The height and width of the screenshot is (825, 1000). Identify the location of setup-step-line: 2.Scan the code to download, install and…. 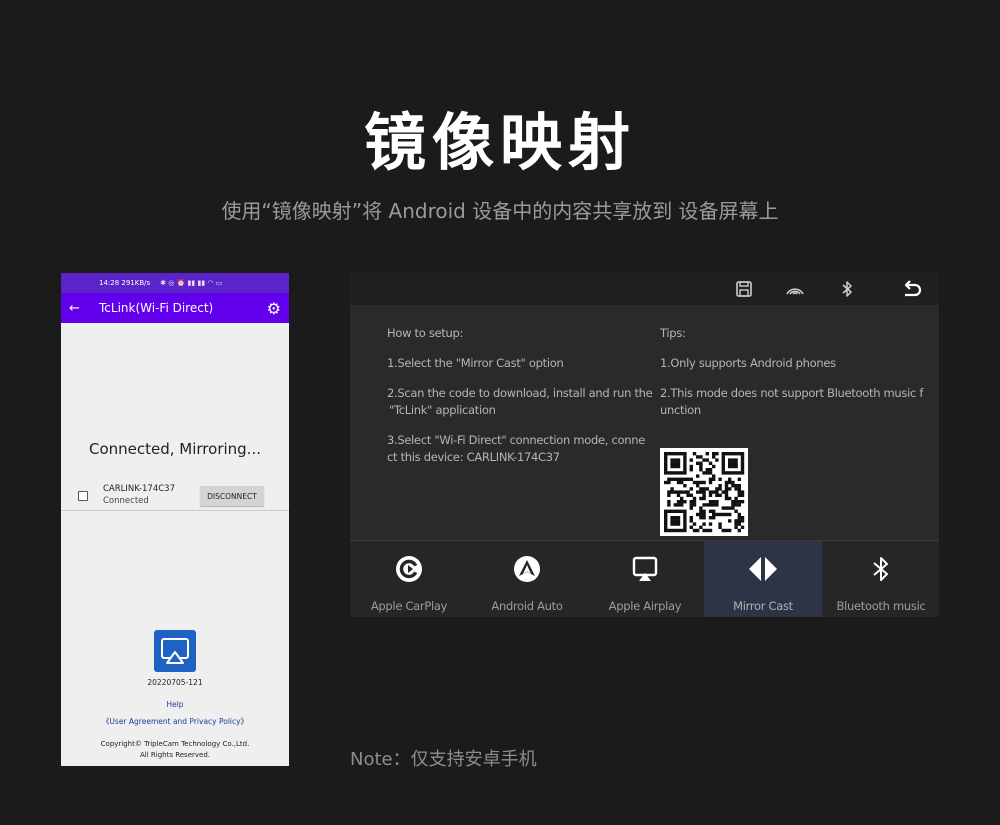
(520, 393).